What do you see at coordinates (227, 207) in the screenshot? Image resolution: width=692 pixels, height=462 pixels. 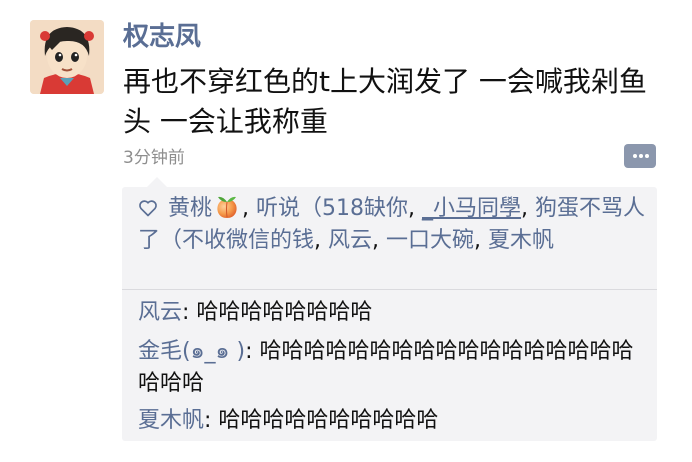 I see `peach-emoji-icon` at bounding box center [227, 207].